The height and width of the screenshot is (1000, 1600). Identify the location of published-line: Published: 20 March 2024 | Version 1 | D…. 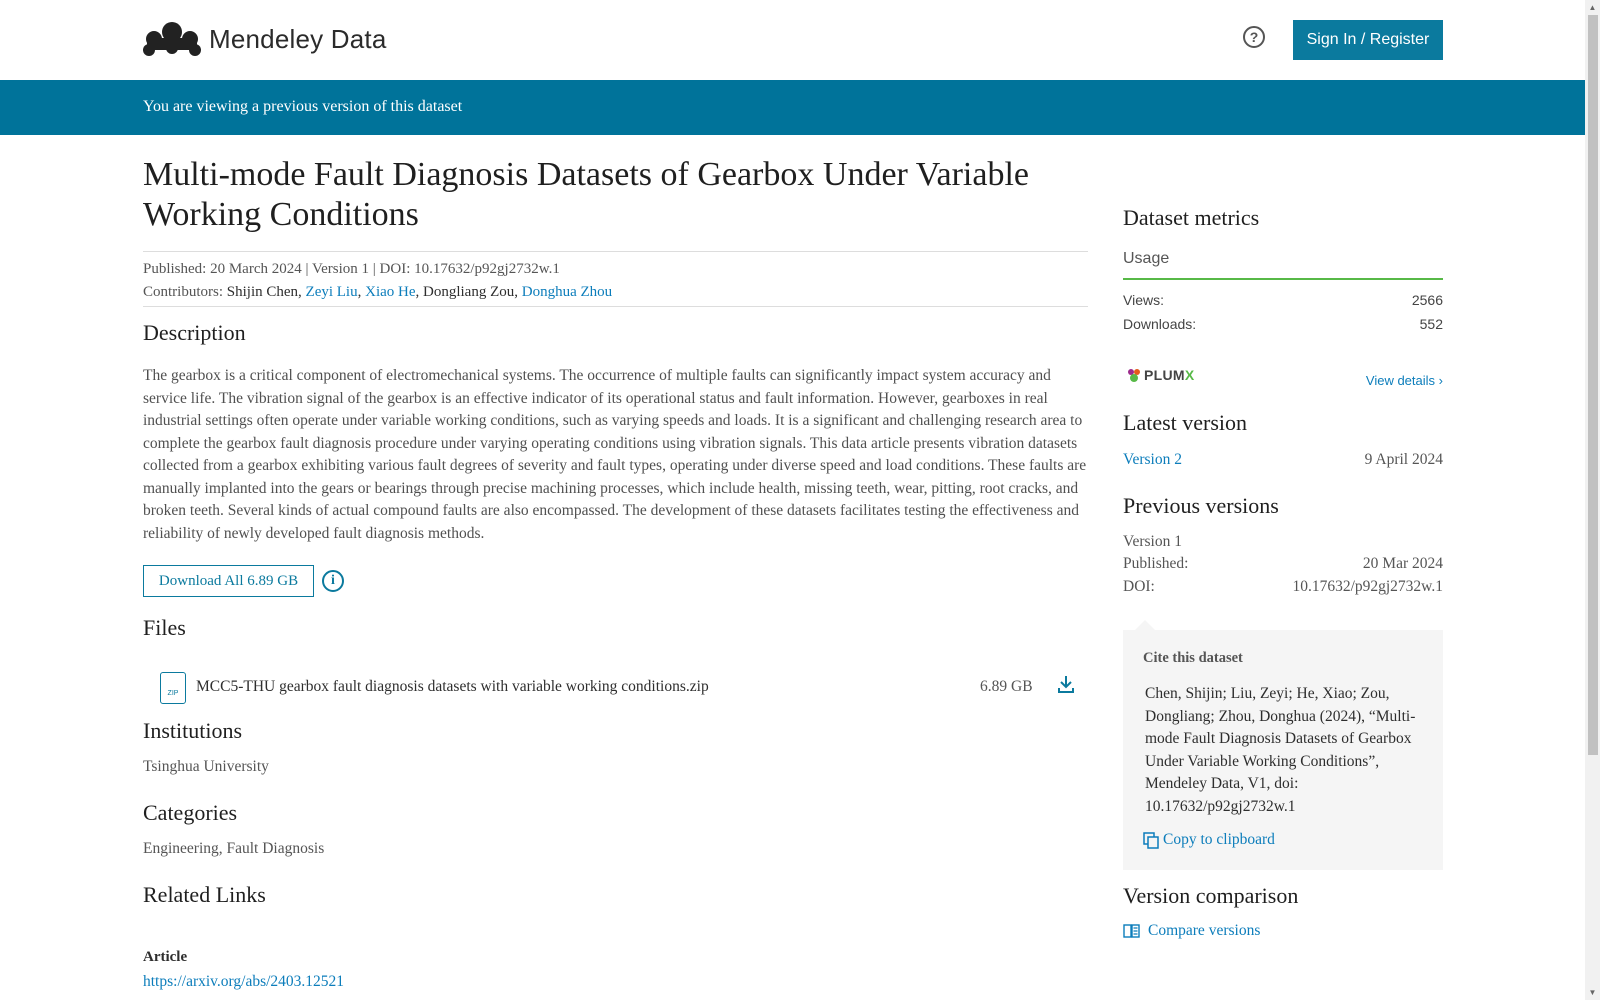
(351, 269).